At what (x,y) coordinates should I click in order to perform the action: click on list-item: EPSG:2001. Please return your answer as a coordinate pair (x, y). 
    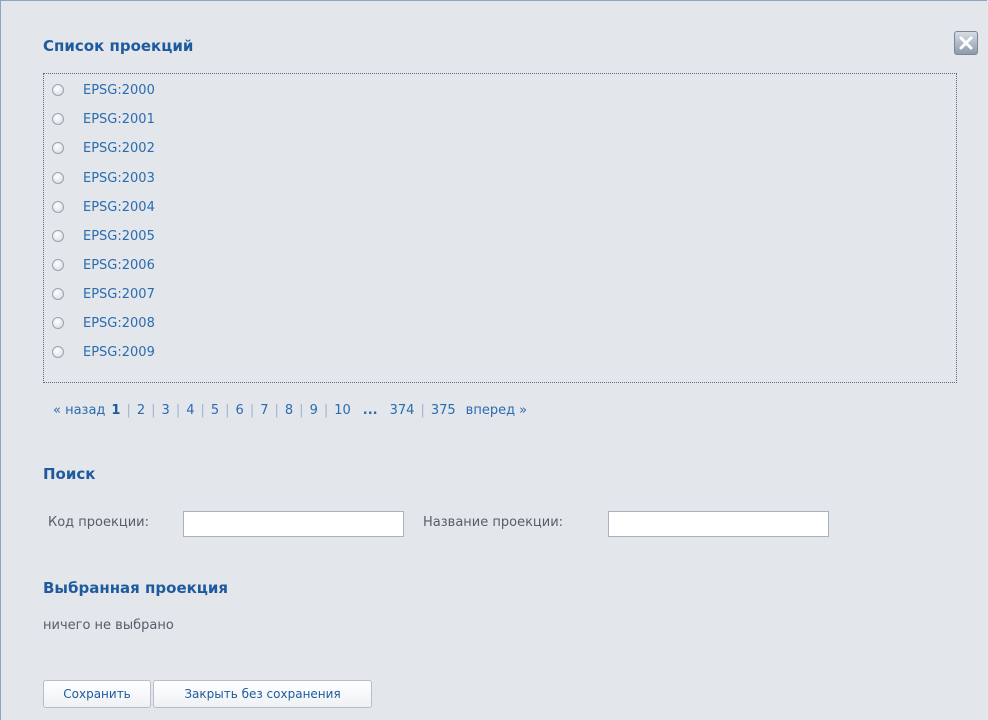
    Looking at the image, I should click on (103, 119).